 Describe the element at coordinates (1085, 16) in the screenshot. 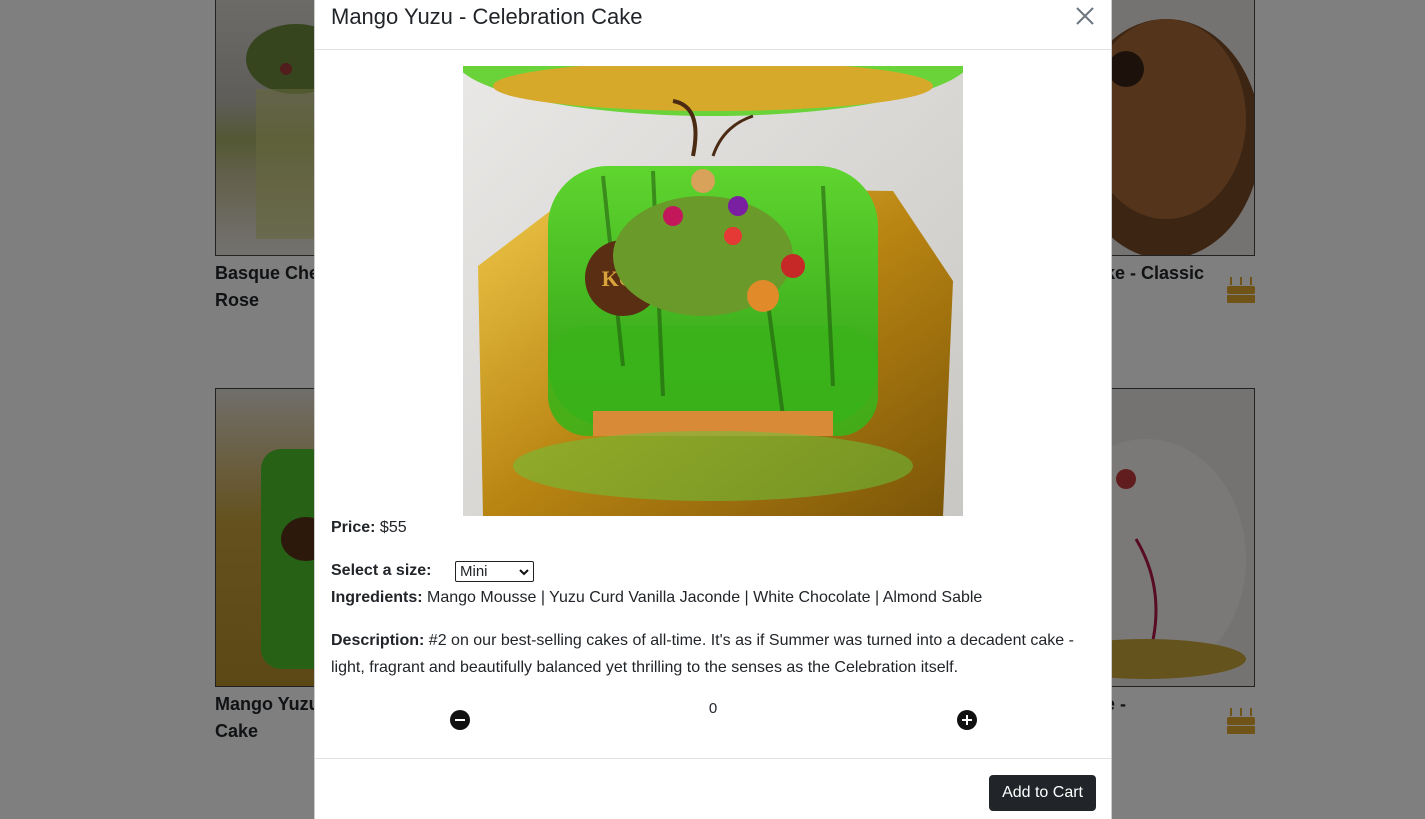

I see `close-icon` at that location.